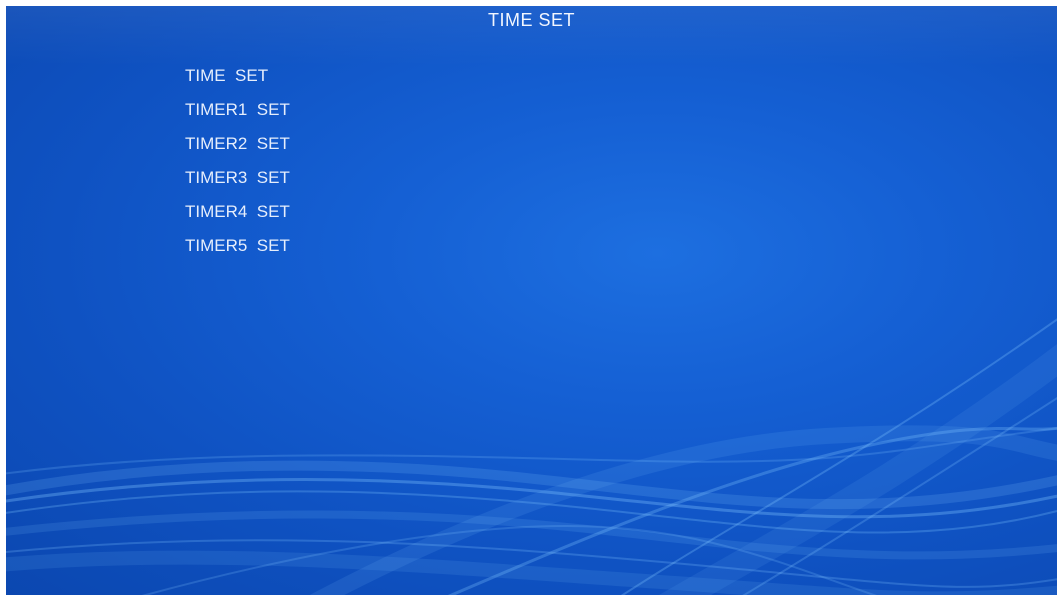 The height and width of the screenshot is (598, 1063). Describe the element at coordinates (237, 246) in the screenshot. I see `menu-item-timer5-set: TIMER5 SET` at that location.